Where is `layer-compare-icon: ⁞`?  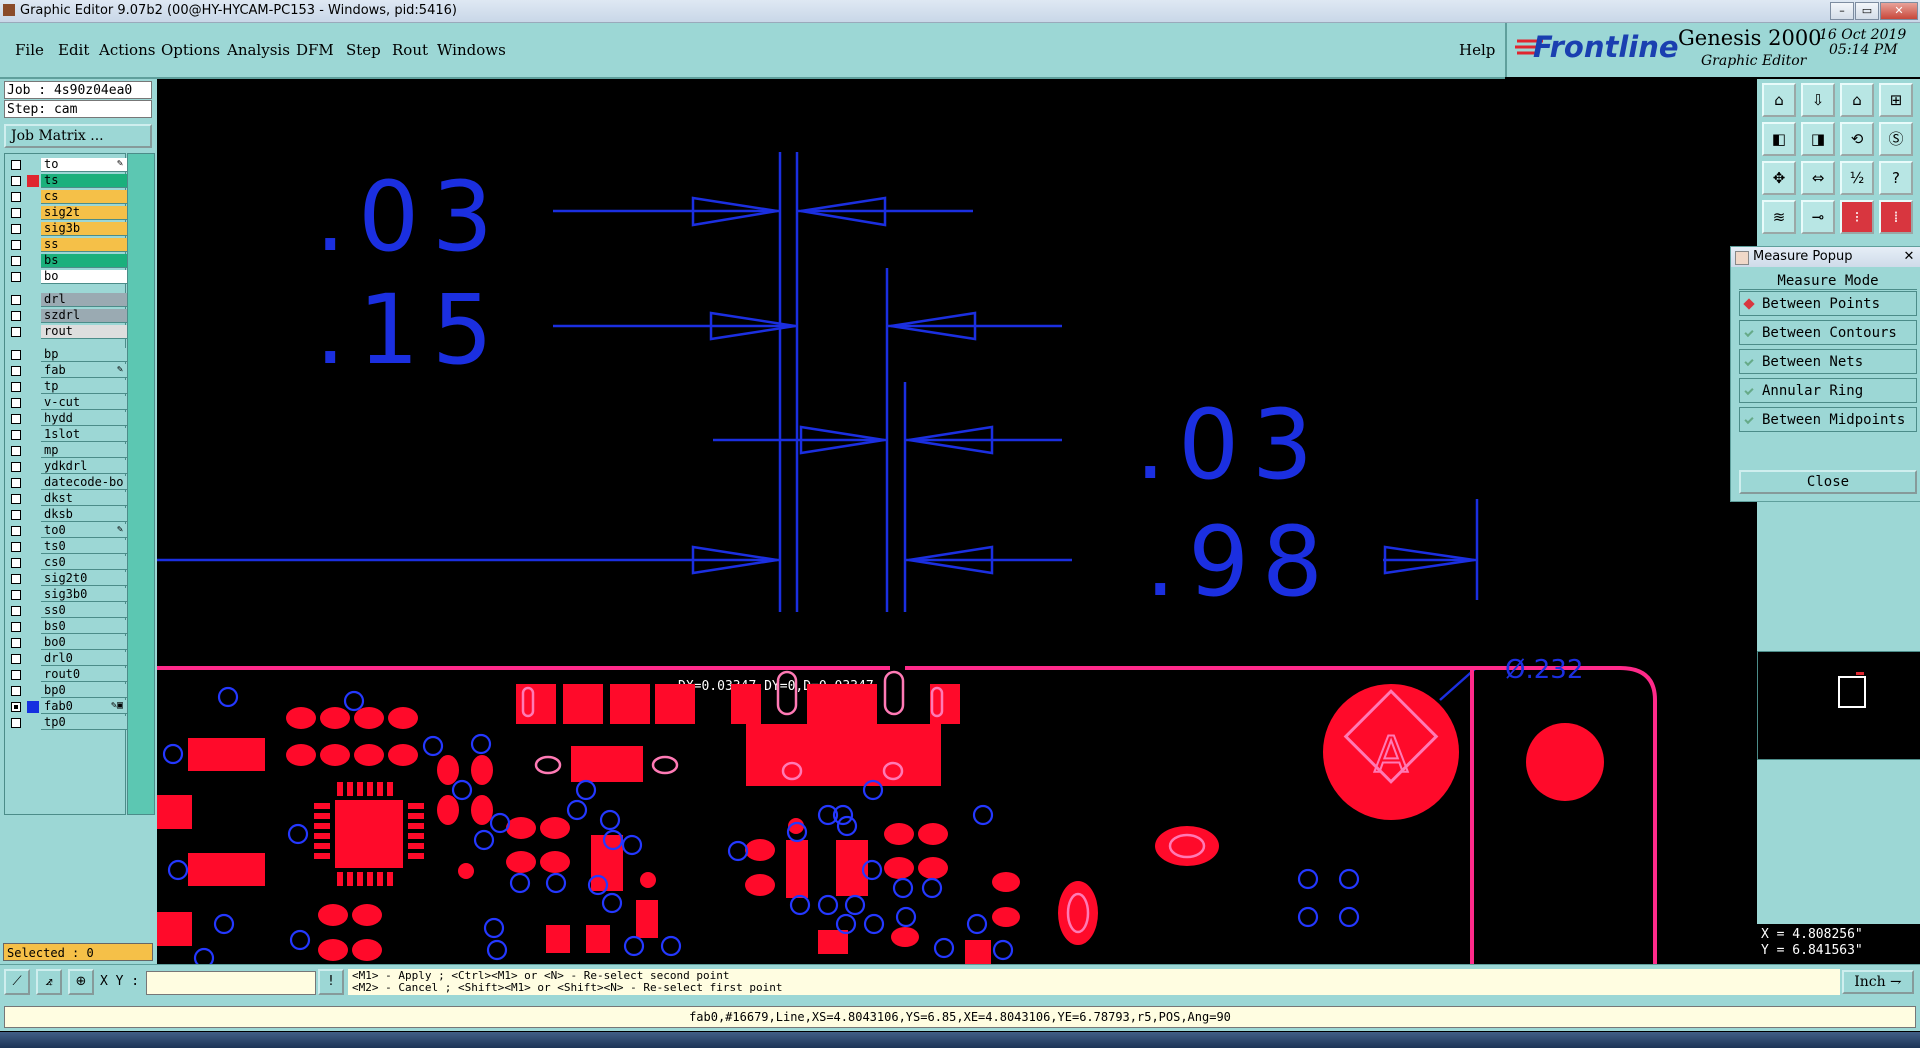
layer-compare-icon: ⁞ is located at coordinates (1896, 217).